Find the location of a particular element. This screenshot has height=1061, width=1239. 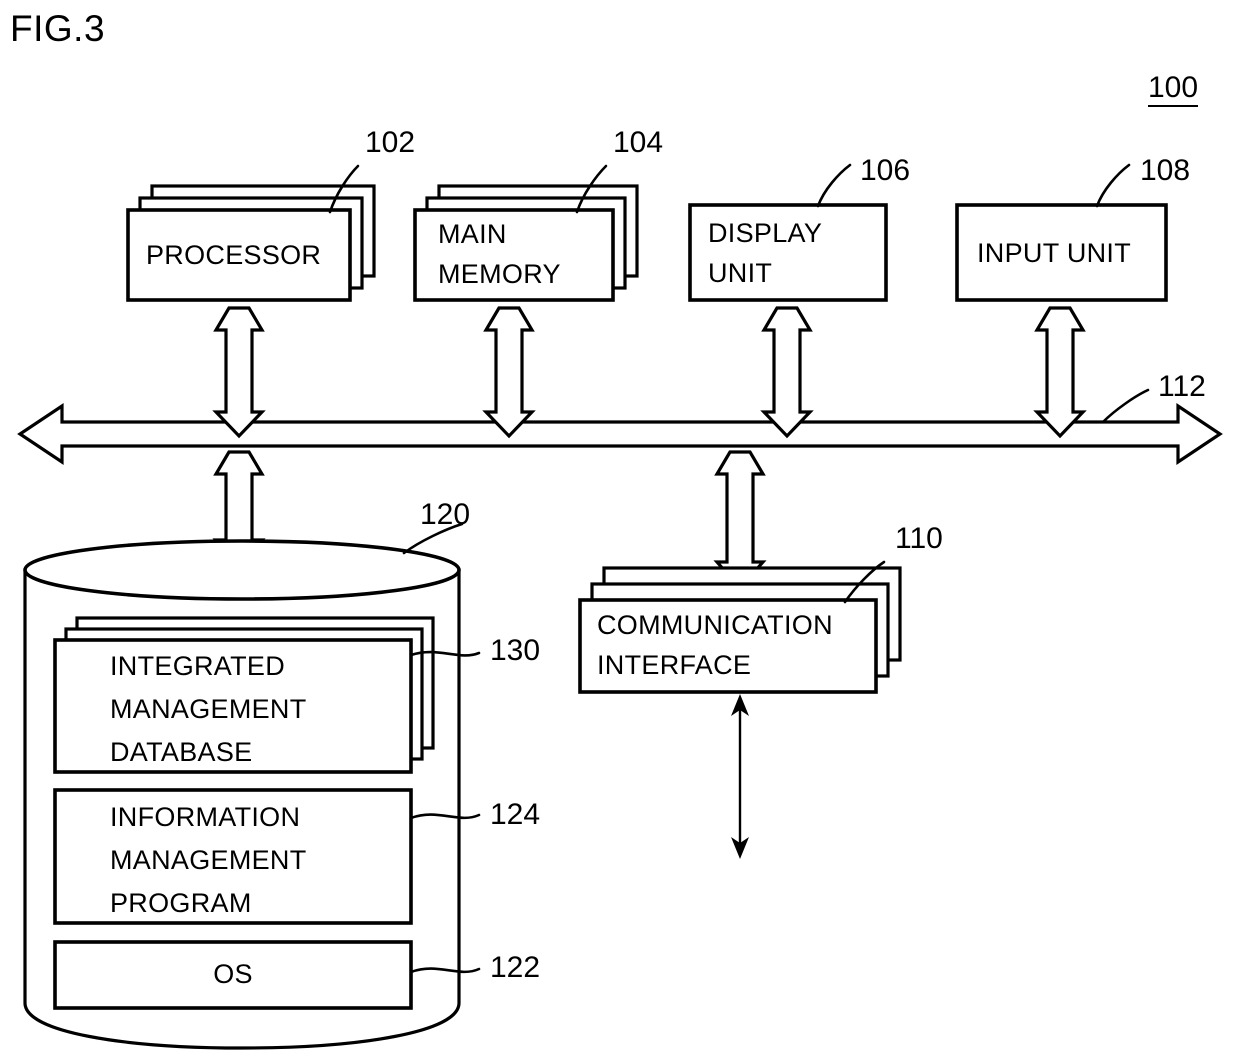

ref-124: 124 is located at coordinates (515, 814).